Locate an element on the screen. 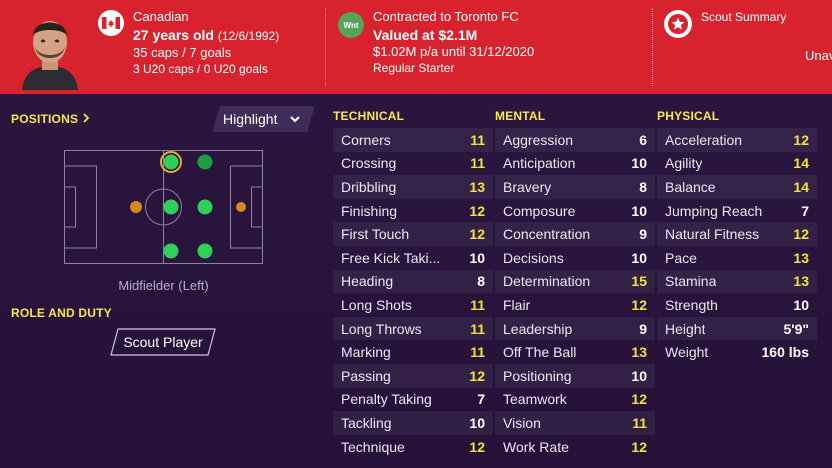 This screenshot has height=468, width=832. attribute-row: Penalty Taking 7 is located at coordinates (413, 400).